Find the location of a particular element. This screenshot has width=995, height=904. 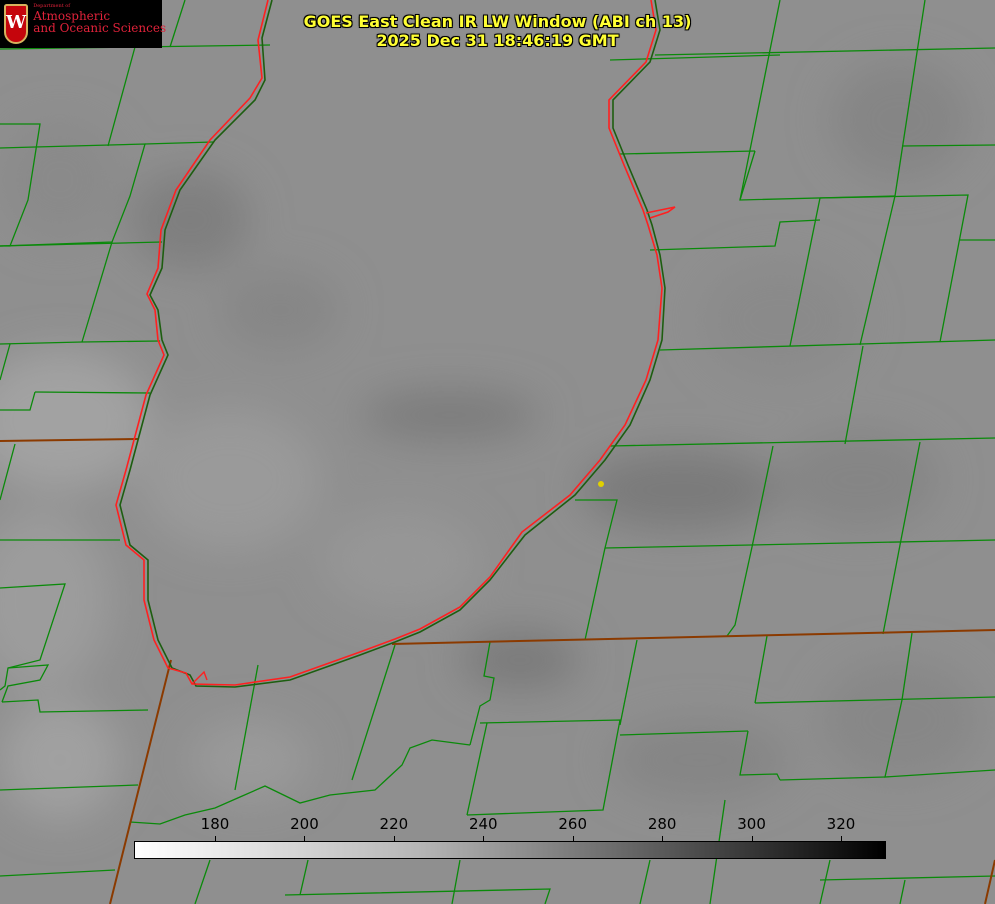

colorbar-tick-label: 320 is located at coordinates (841, 824).